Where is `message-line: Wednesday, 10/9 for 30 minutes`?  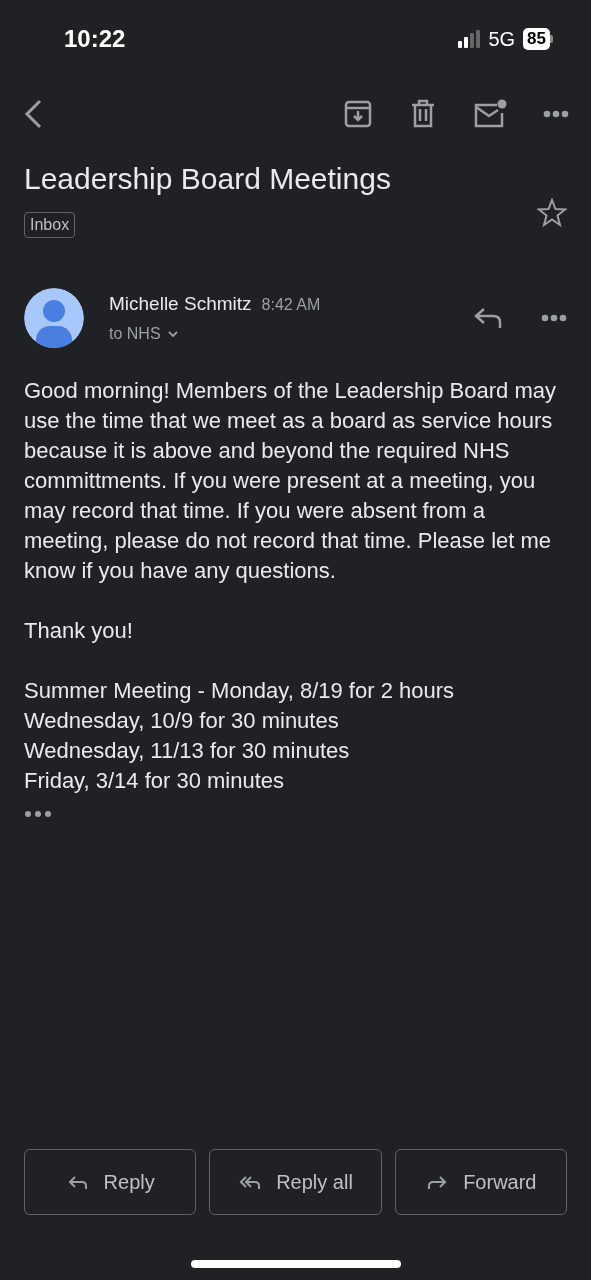
message-line: Wednesday, 10/9 for 30 minutes is located at coordinates (182, 721).